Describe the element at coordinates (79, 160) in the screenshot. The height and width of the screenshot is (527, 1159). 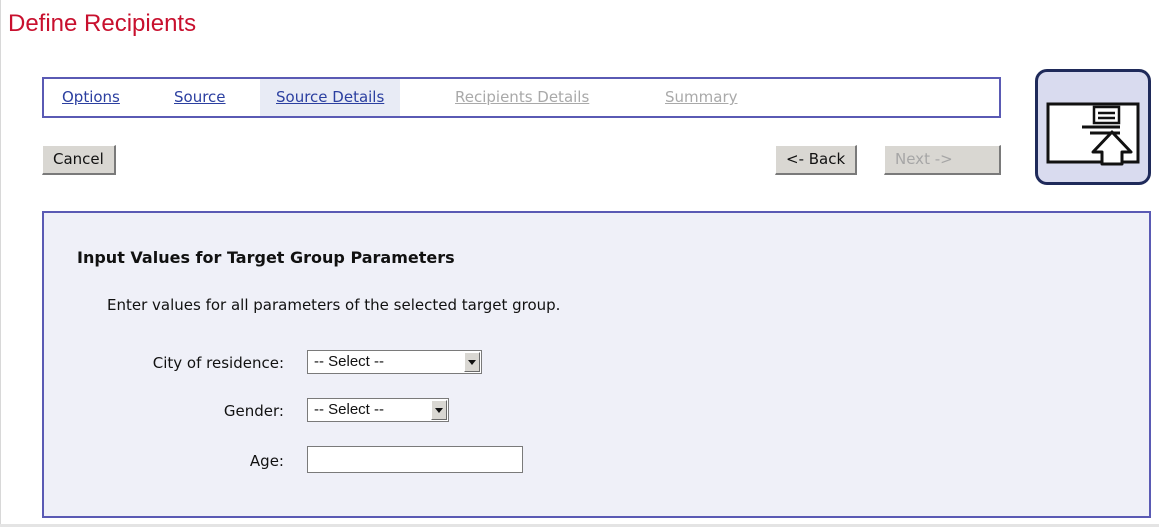
I see `cancel-button: Cancel` at that location.